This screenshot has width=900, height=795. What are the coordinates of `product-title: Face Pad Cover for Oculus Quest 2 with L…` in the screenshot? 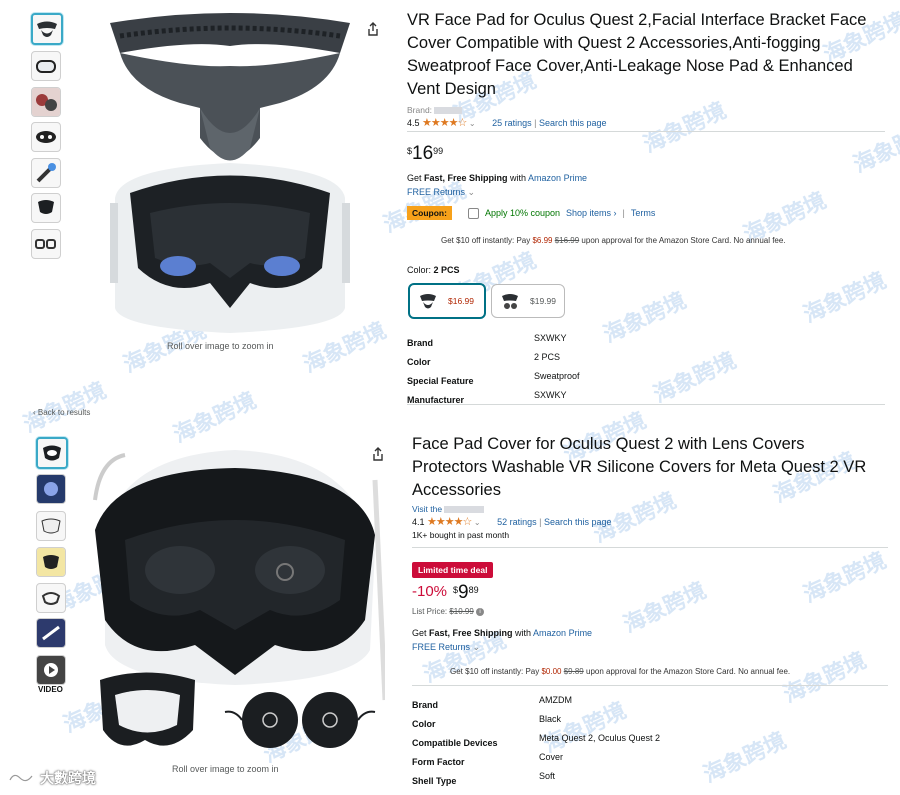 It's located at (652, 467).